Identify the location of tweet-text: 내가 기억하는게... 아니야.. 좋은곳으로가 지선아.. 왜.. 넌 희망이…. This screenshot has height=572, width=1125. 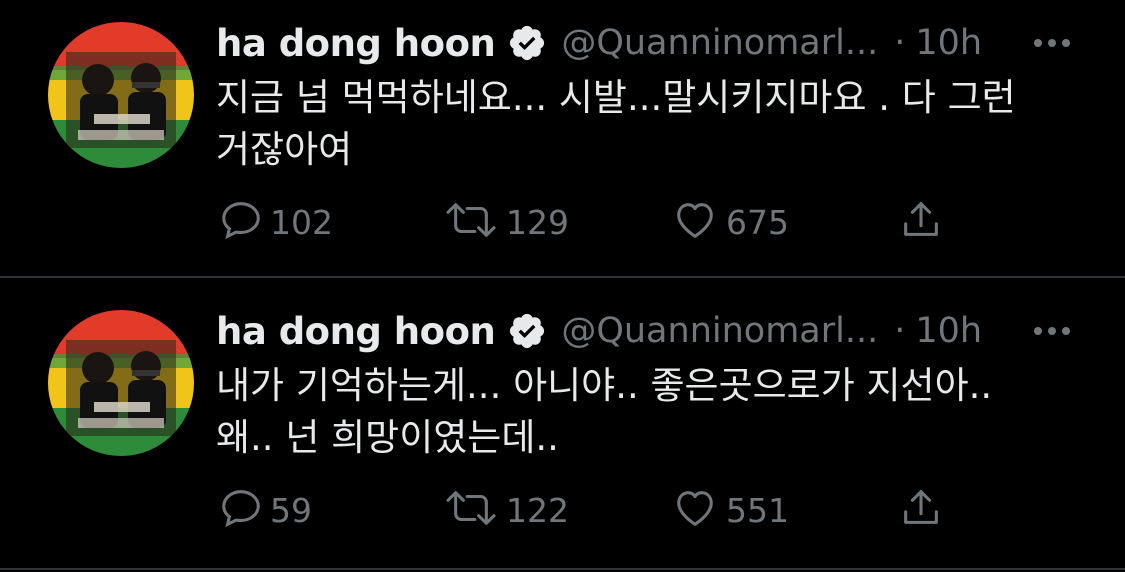
(604, 411).